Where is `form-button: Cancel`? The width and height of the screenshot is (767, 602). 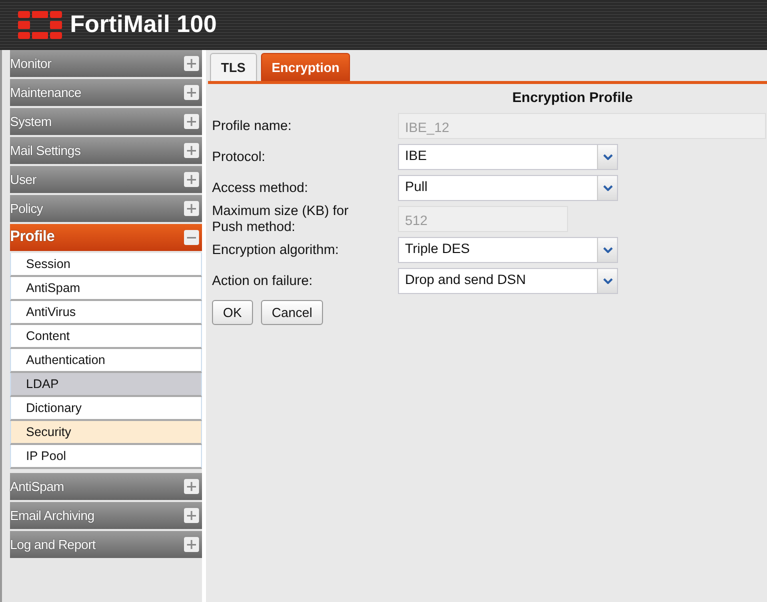
form-button: Cancel is located at coordinates (292, 313).